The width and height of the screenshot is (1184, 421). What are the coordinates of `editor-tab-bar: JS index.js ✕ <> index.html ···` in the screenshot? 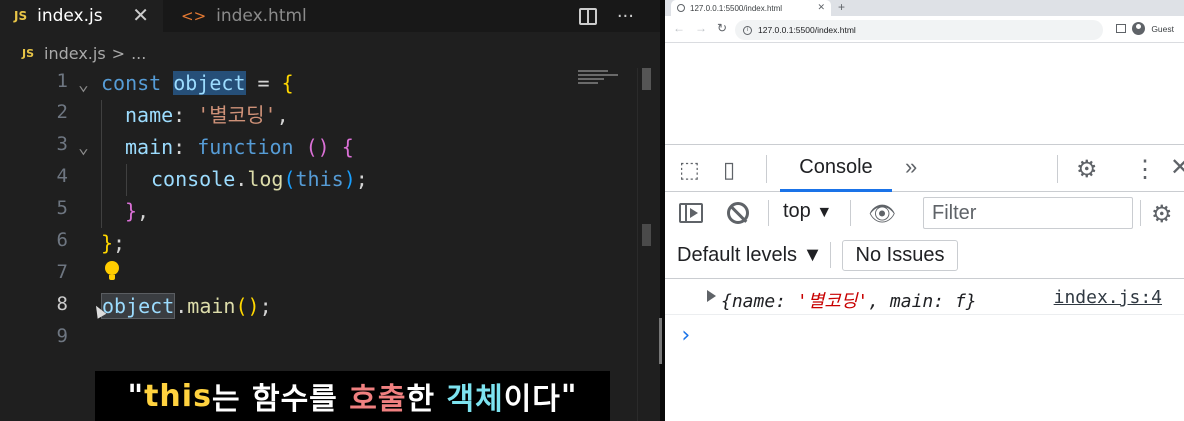 It's located at (330, 16).